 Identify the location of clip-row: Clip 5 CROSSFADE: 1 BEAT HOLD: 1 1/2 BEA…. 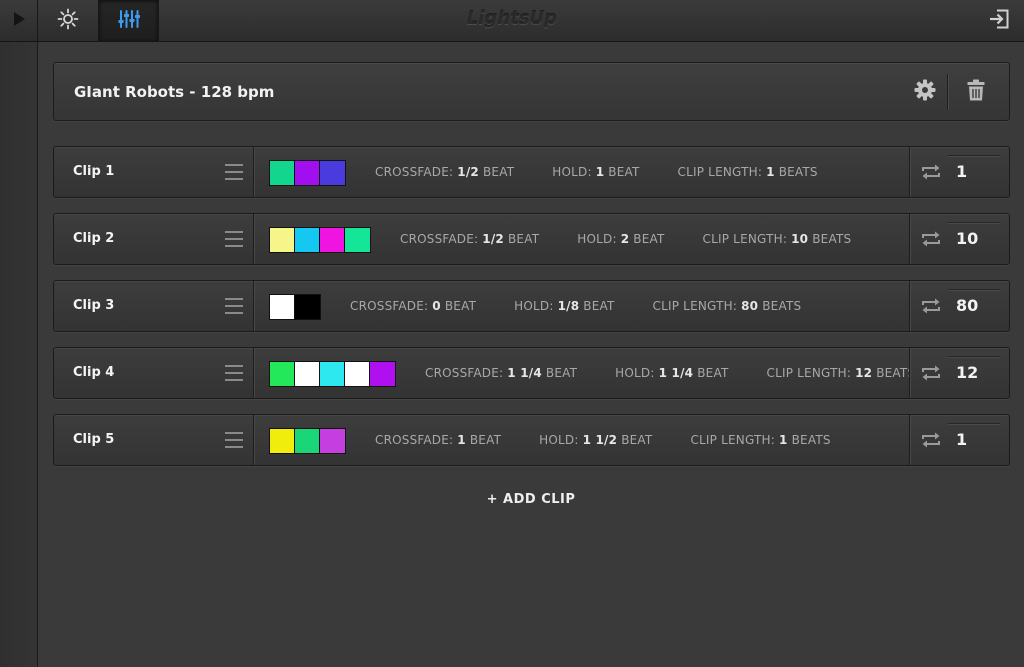
(531, 440).